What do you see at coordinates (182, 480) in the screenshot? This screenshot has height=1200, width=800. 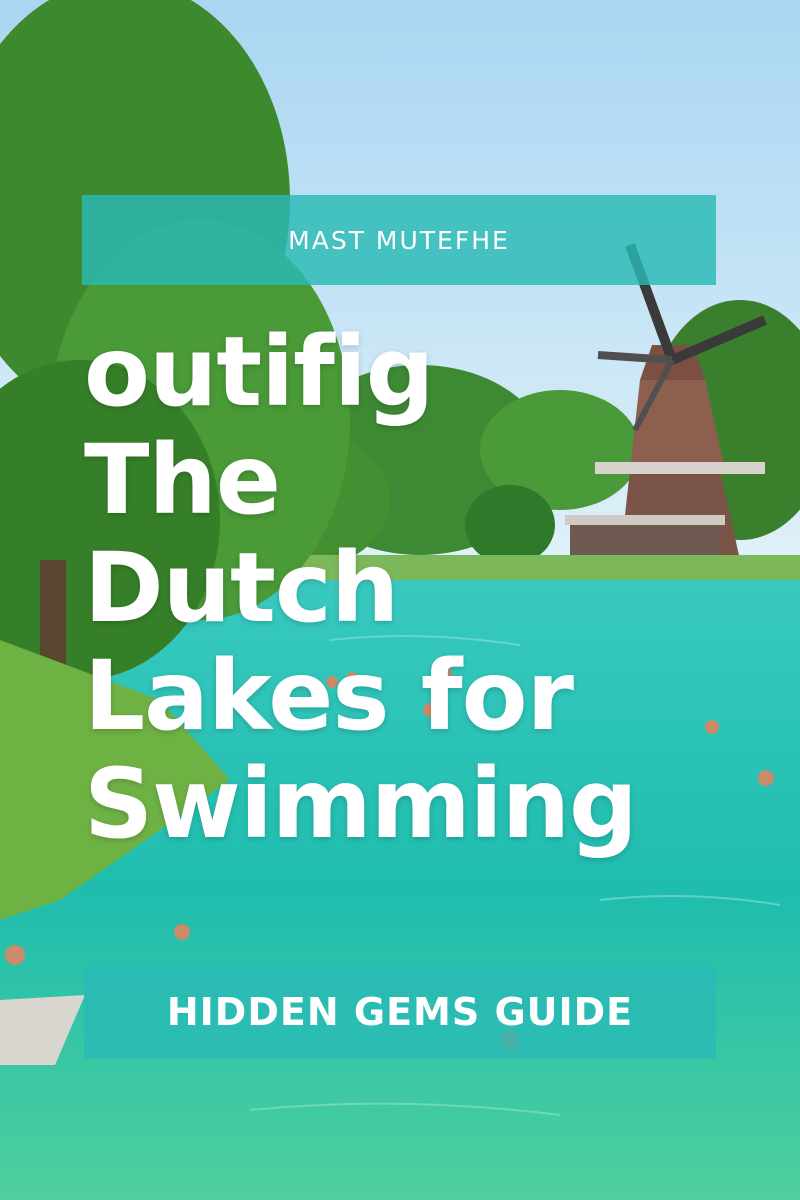 I see `headline-line-2: The` at bounding box center [182, 480].